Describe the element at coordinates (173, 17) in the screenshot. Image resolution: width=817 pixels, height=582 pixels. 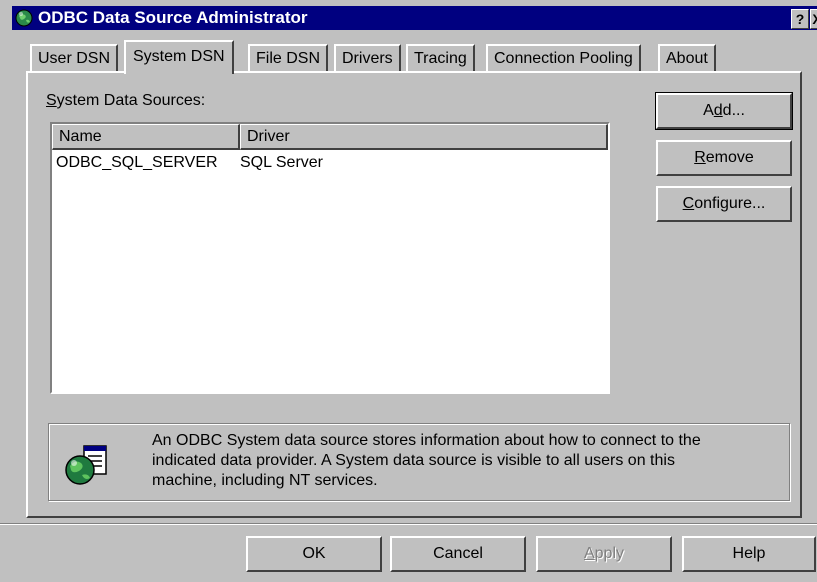
I see `window-title: ODBC Data Source Administrator` at that location.